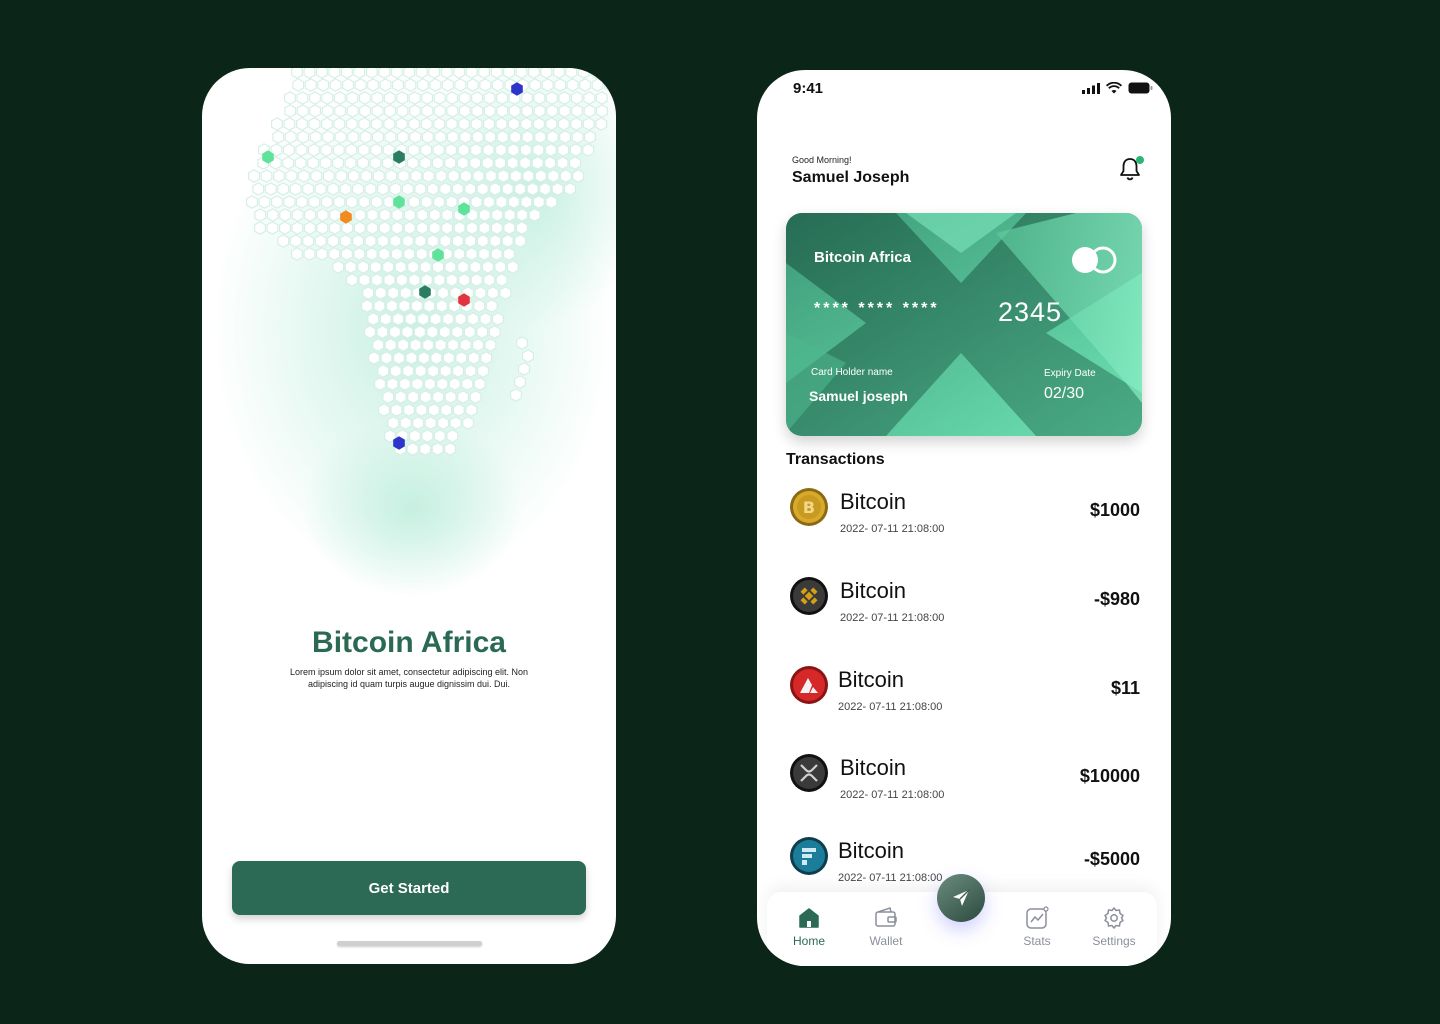 The height and width of the screenshot is (1024, 1440). What do you see at coordinates (892, 795) in the screenshot?
I see `transaction-date: 2022- 07-11 21:08:00` at bounding box center [892, 795].